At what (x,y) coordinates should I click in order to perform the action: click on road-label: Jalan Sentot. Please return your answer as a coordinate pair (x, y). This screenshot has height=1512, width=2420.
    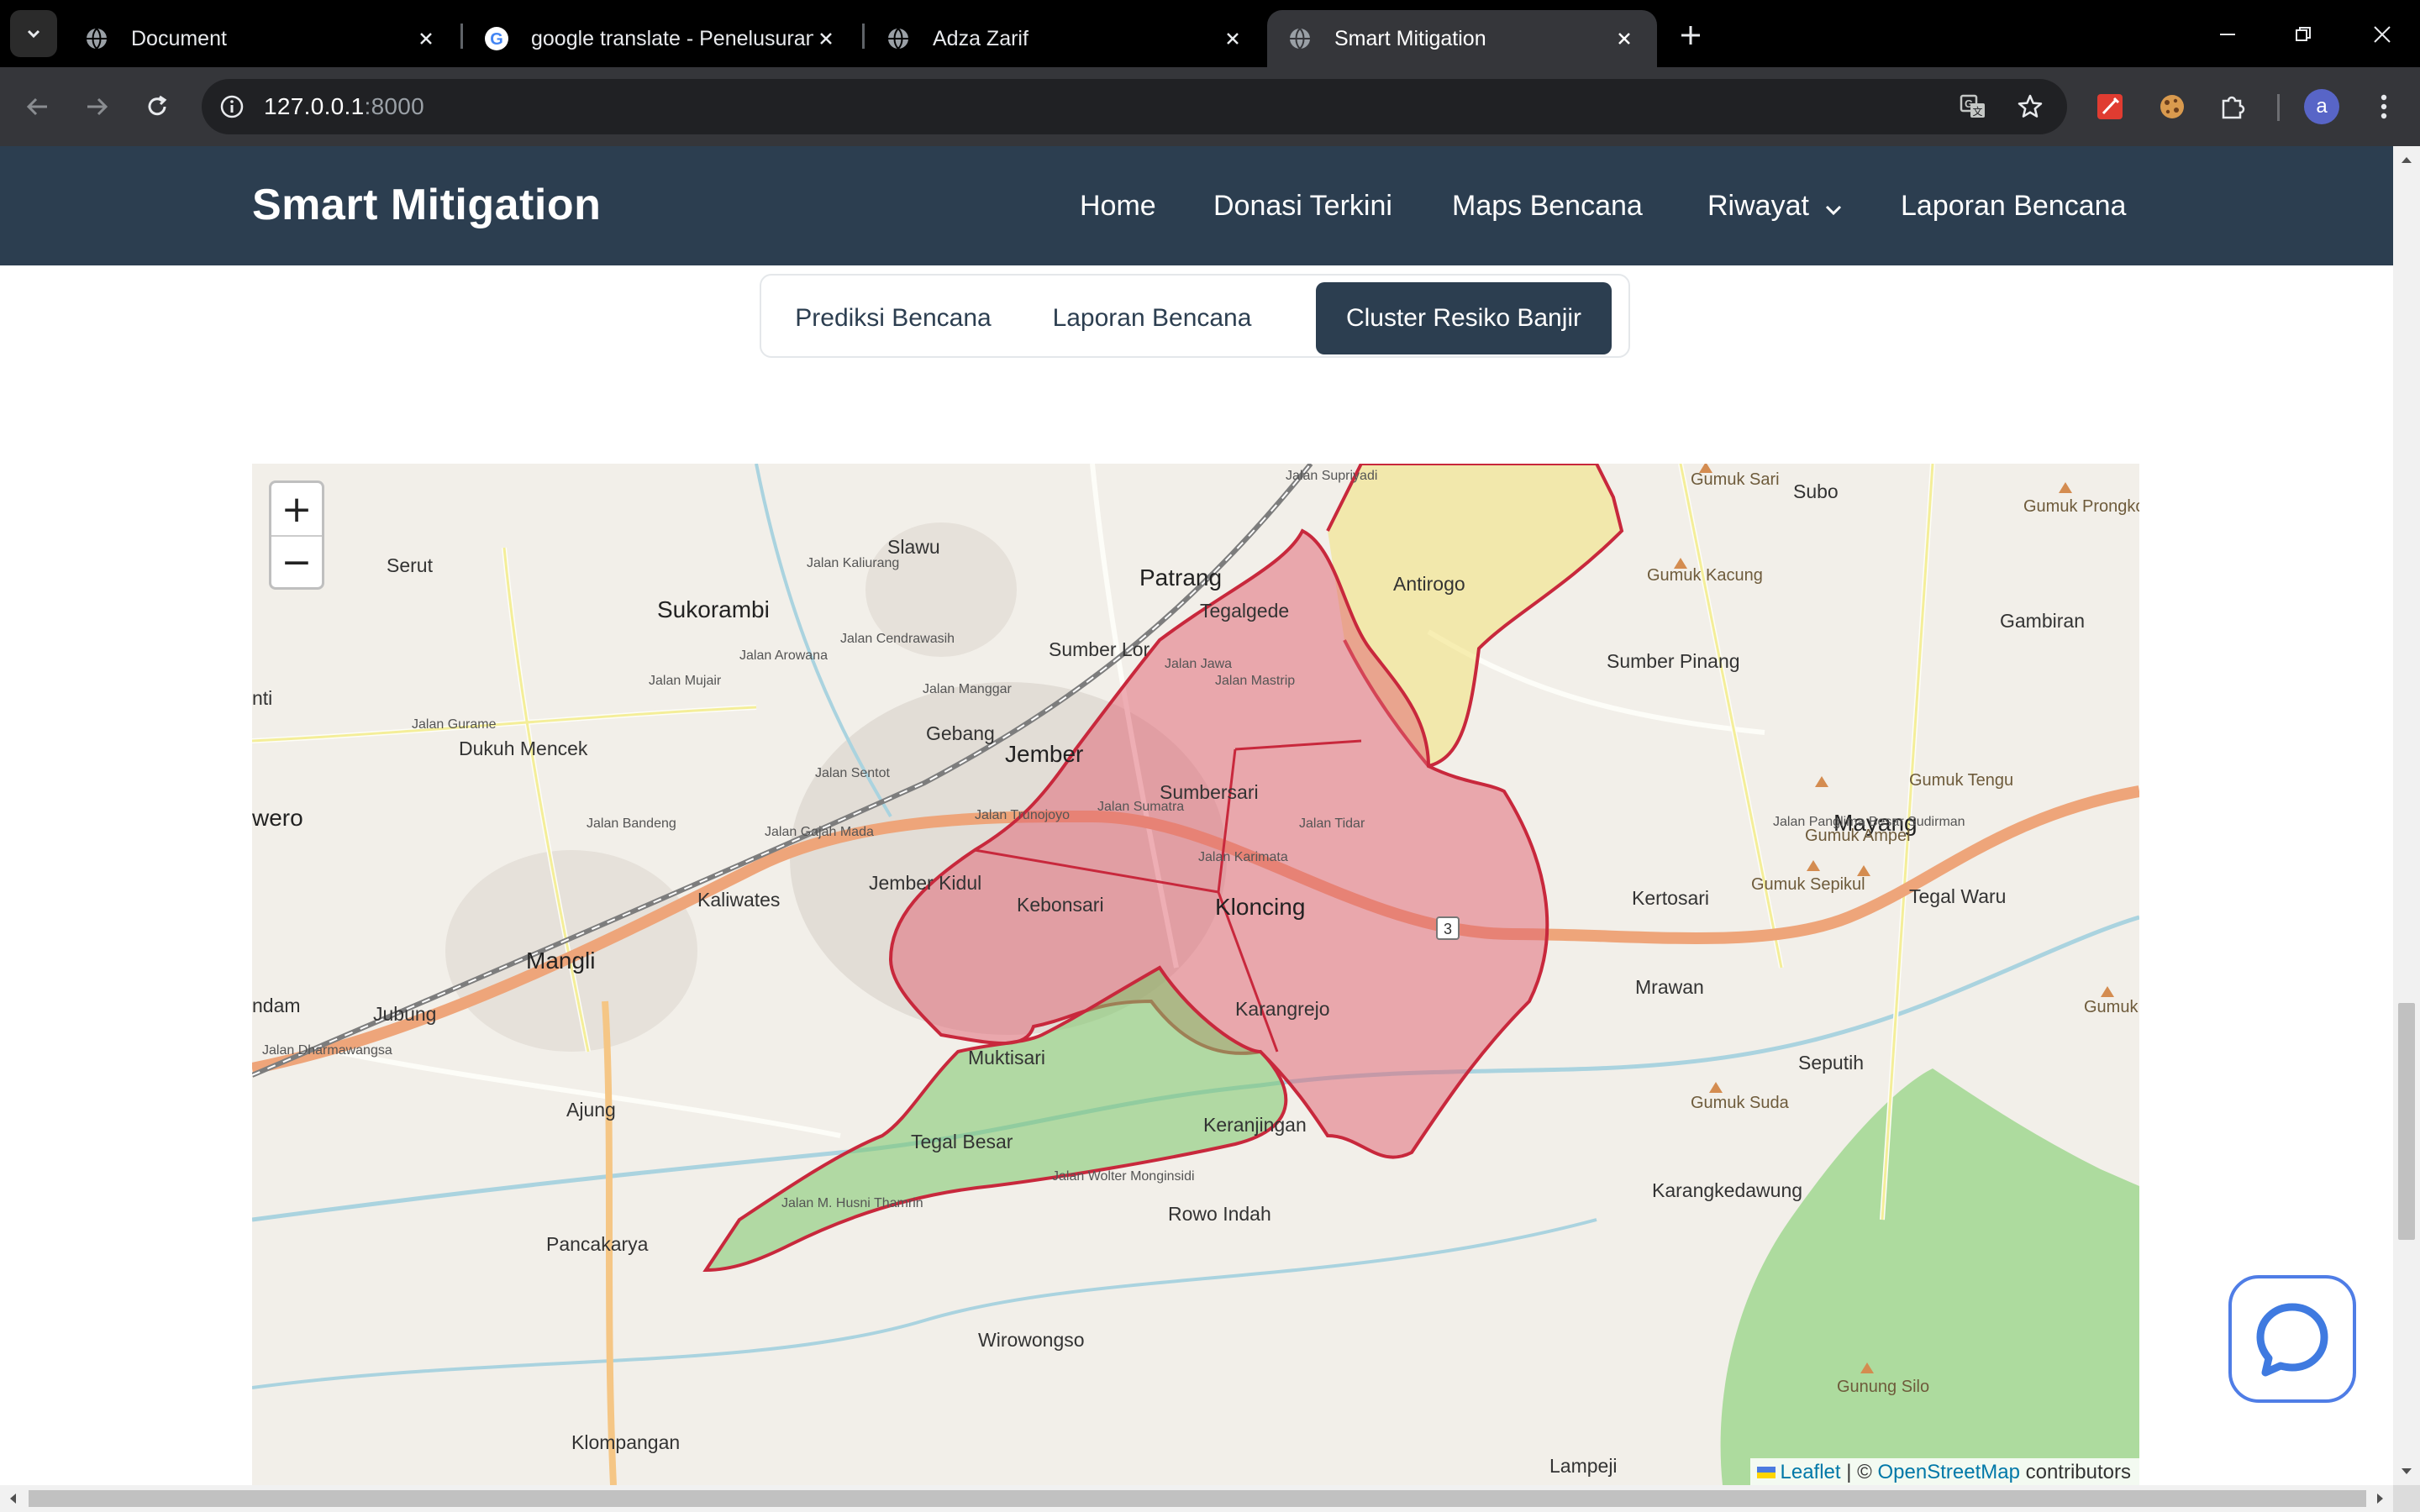
    Looking at the image, I should click on (853, 773).